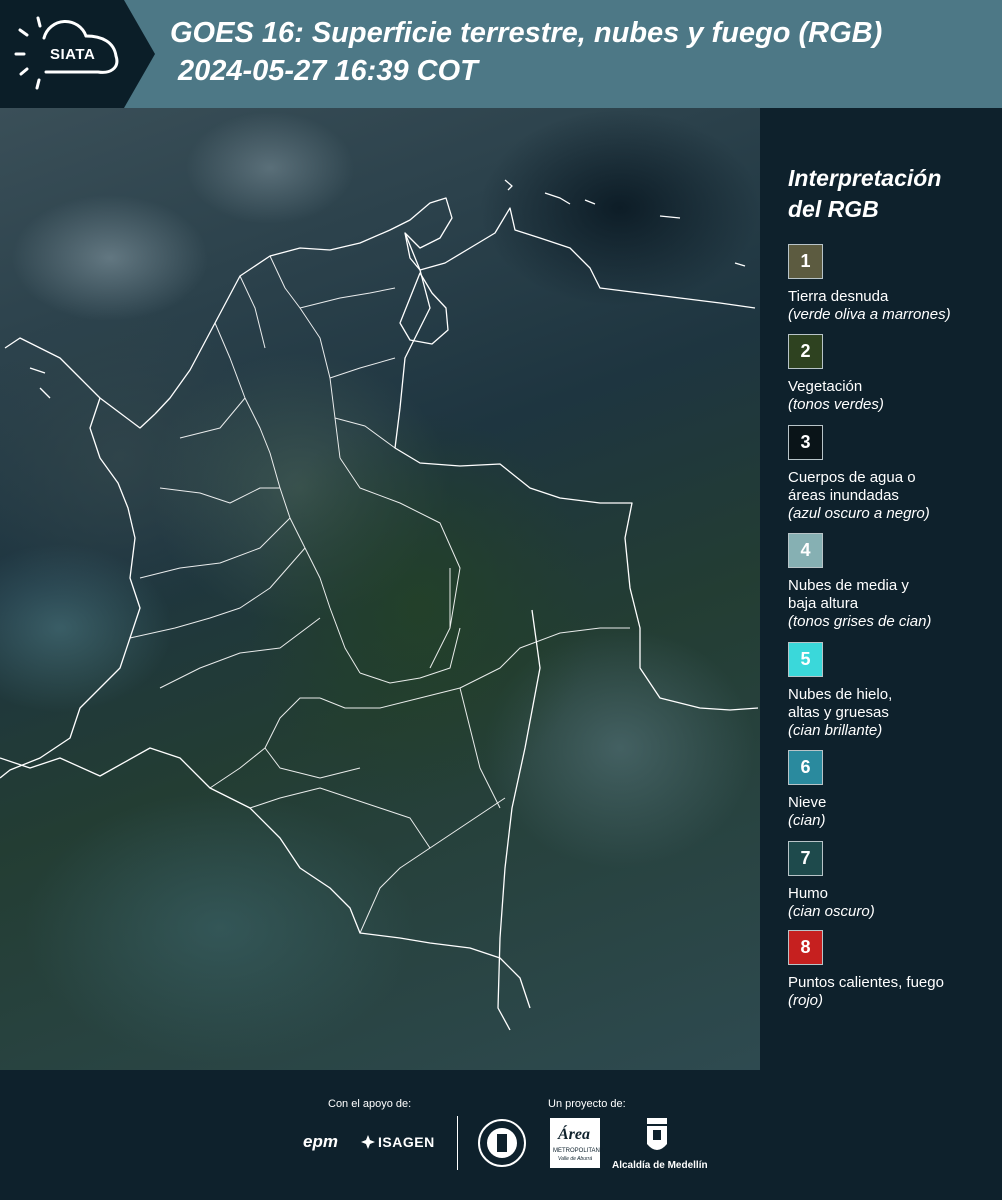 Image resolution: width=1002 pixels, height=1200 pixels. I want to click on isagen-icon, so click(368, 1142).